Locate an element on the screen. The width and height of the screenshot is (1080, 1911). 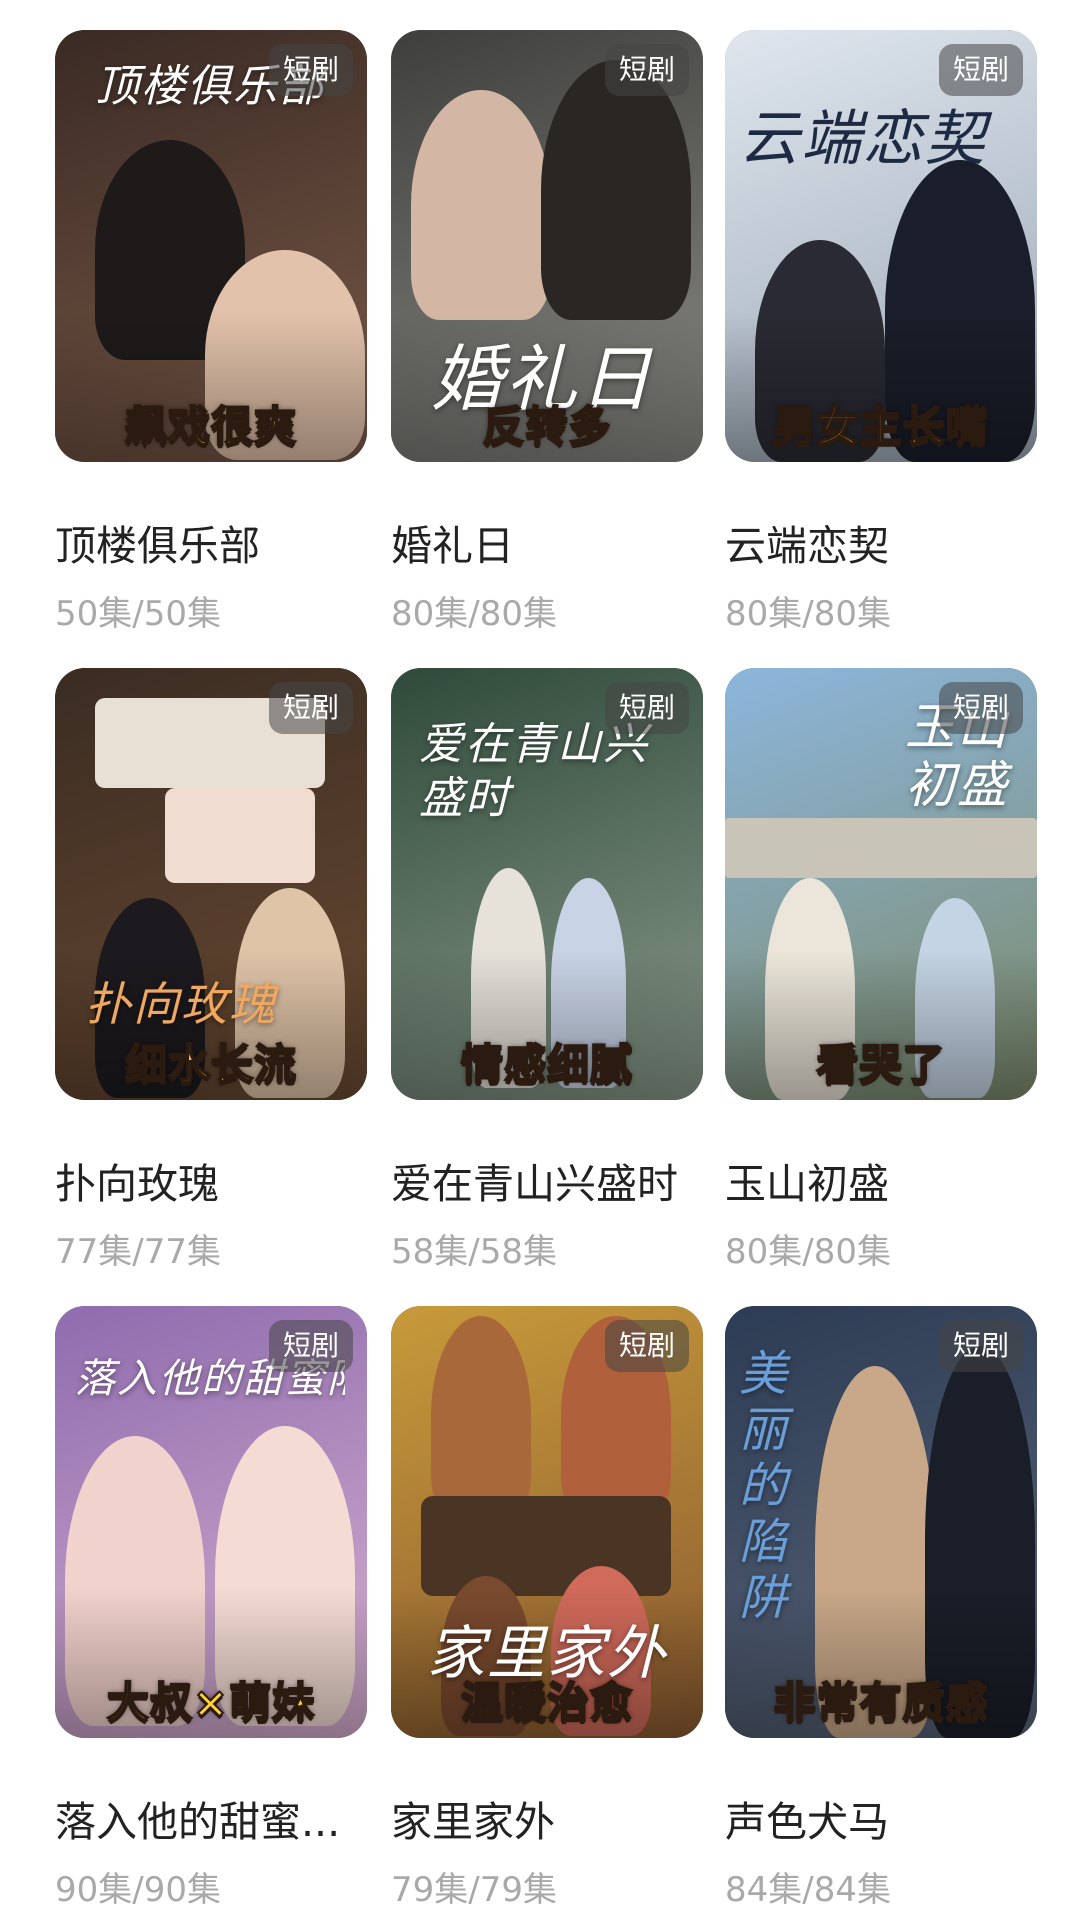
episode-count: 58集/58集 is located at coordinates (474, 1252).